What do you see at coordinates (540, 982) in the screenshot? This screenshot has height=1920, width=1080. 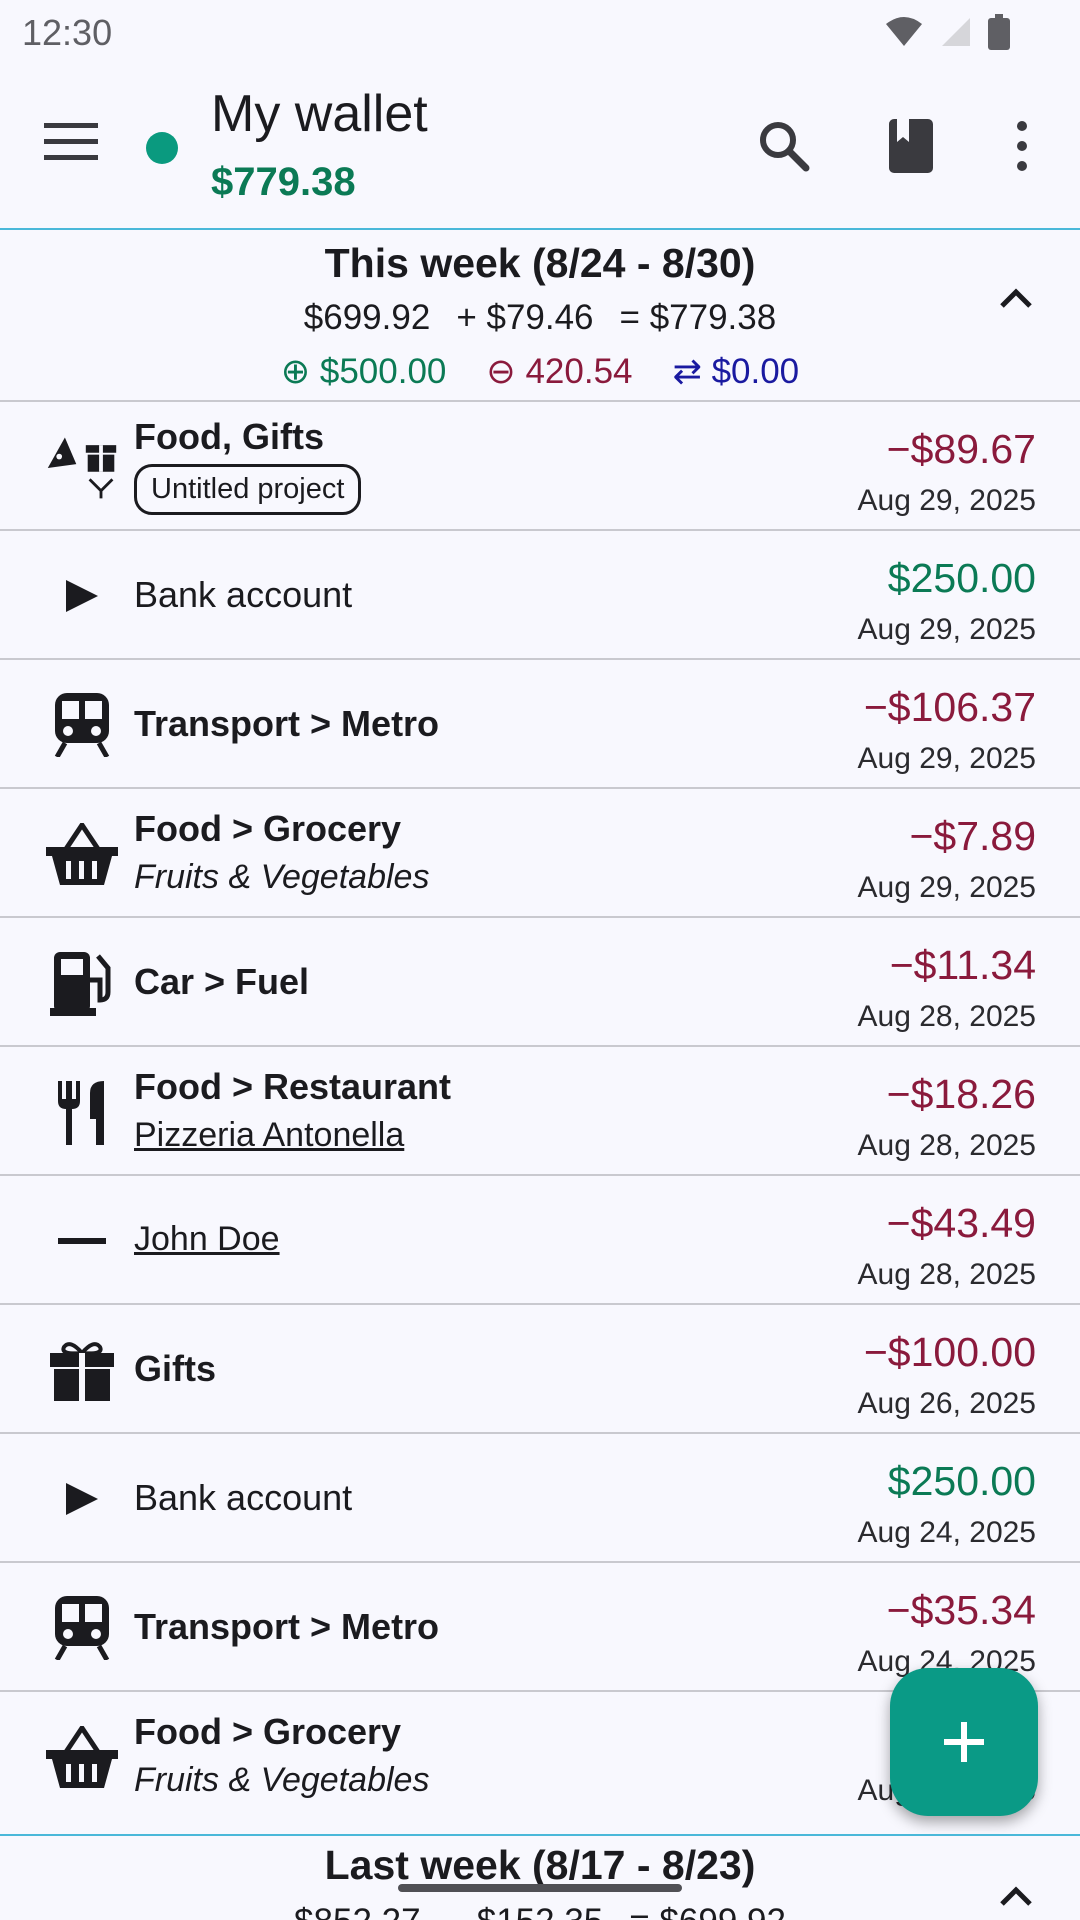 I see `transaction-row: Car > Fuel −$11.34 Aug 28, 2025` at bounding box center [540, 982].